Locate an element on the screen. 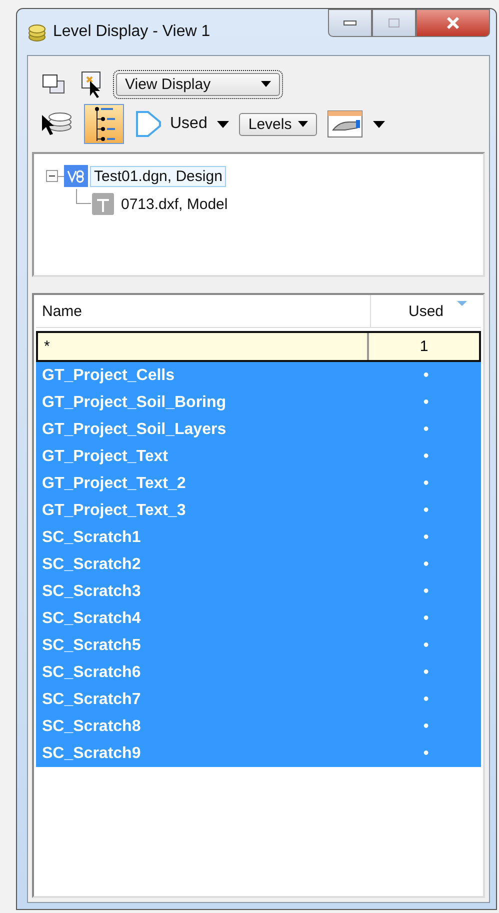 The height and width of the screenshot is (913, 499). level-name: GT_Project_Soil_Layers is located at coordinates (134, 429).